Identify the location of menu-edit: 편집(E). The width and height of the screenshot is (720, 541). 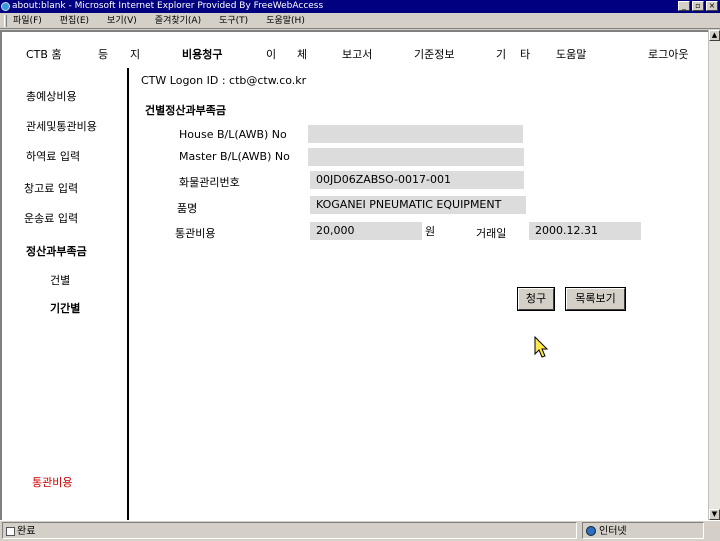
(74, 20).